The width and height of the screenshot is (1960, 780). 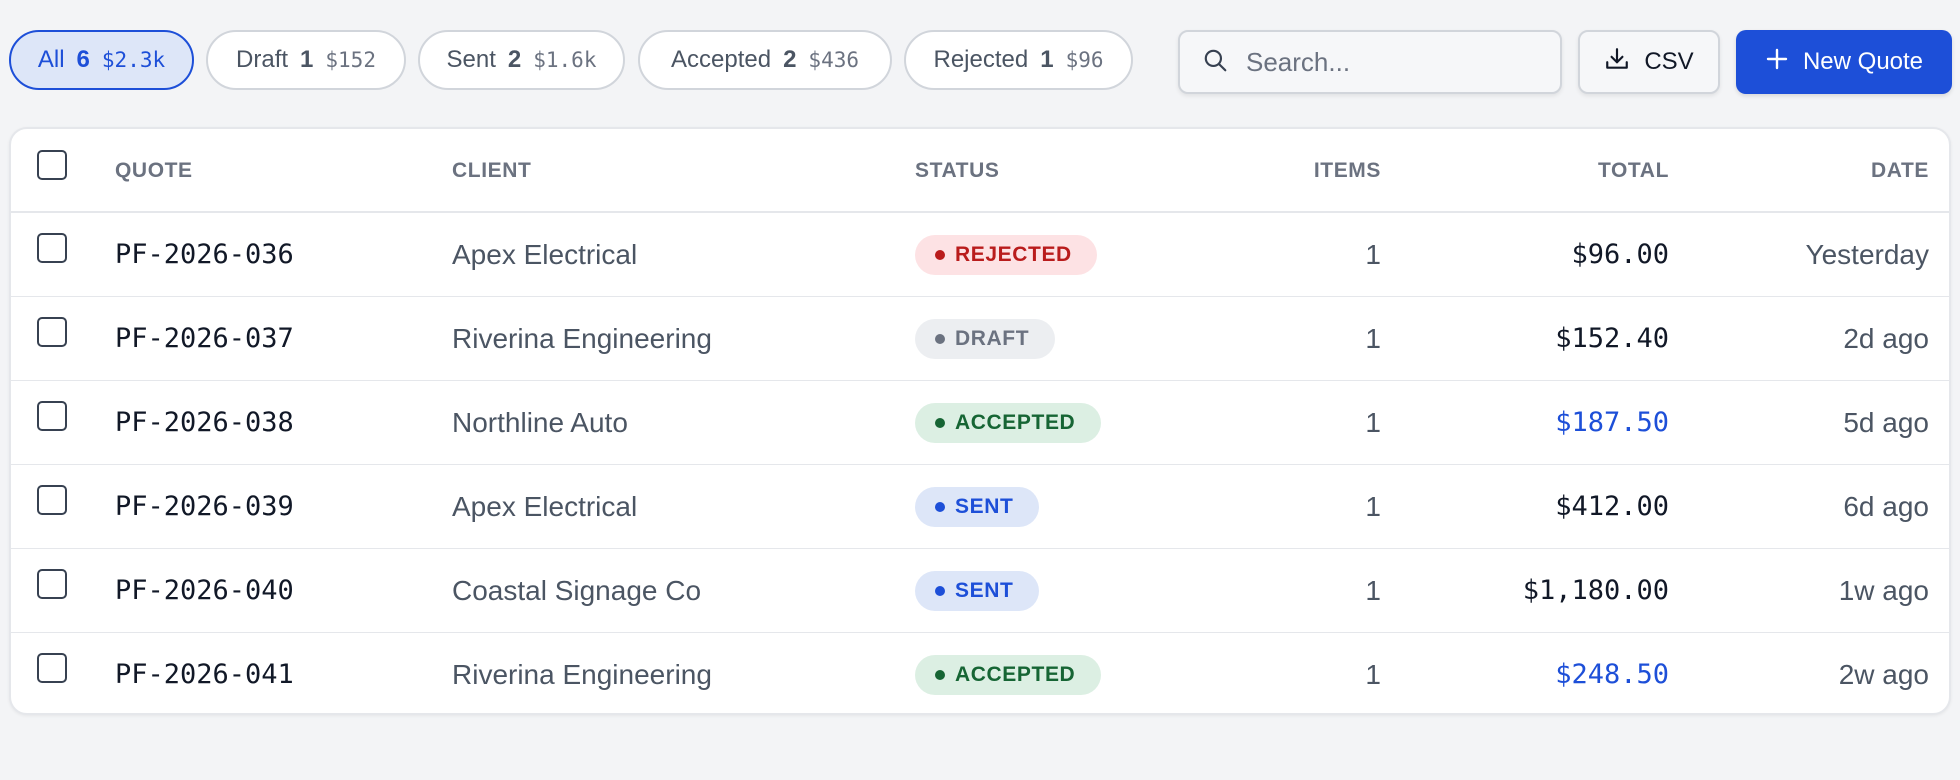 I want to click on status-label: DRAFT, so click(x=992, y=338).